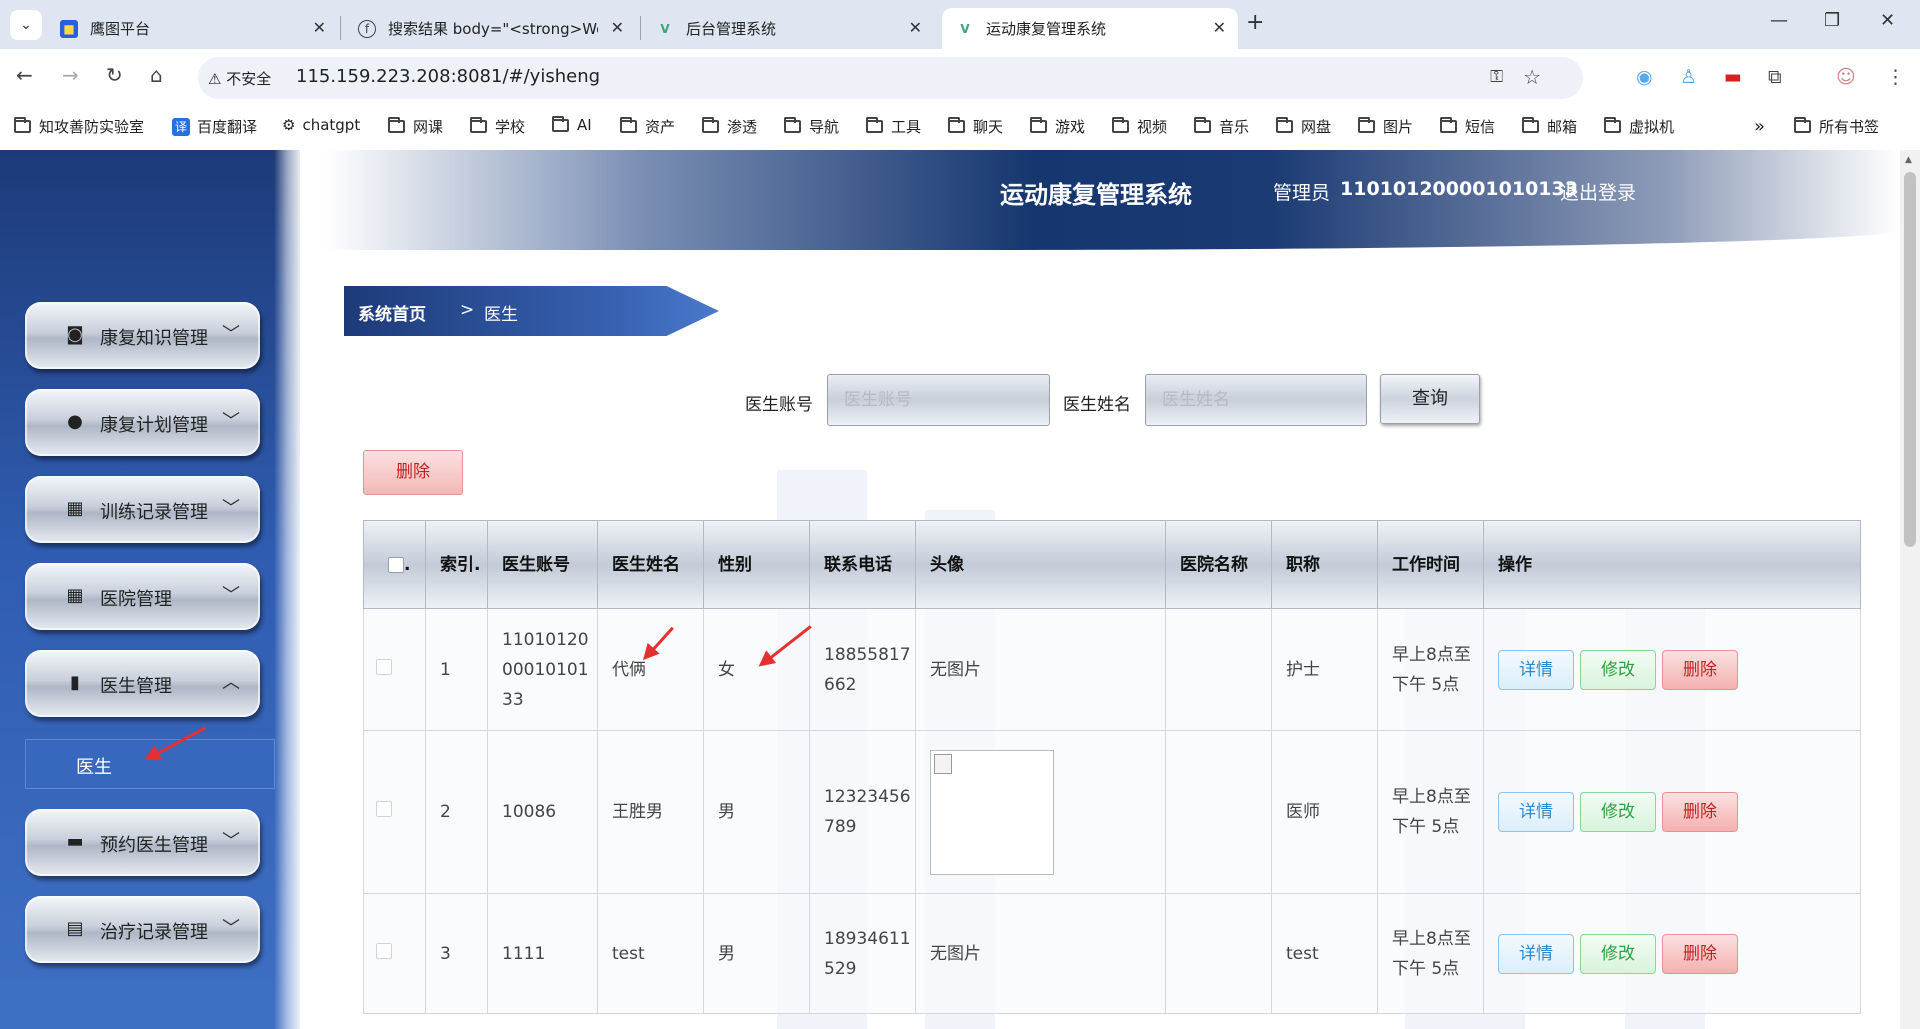 This screenshot has width=1920, height=1029. What do you see at coordinates (1221, 126) in the screenshot?
I see `bookmark-folder: 音乐` at bounding box center [1221, 126].